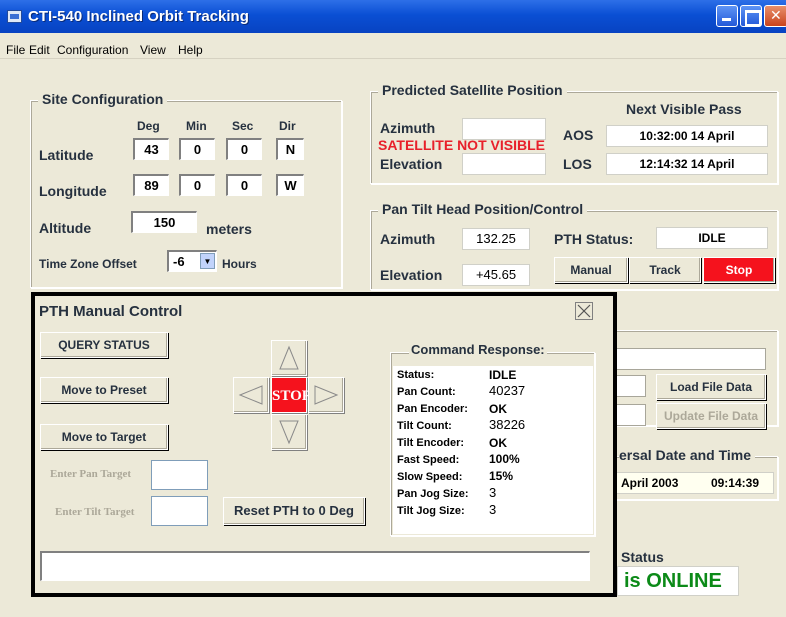 This screenshot has height=617, width=786. I want to click on minimize-button, so click(727, 16).